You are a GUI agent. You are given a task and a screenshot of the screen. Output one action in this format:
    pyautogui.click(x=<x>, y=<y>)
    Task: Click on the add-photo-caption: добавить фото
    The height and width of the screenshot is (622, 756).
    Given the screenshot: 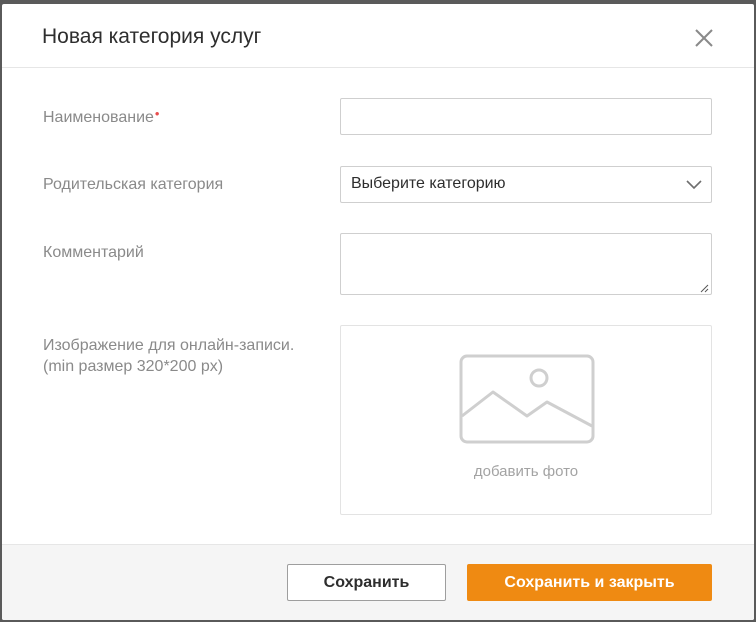 What is the action you would take?
    pyautogui.click(x=526, y=471)
    